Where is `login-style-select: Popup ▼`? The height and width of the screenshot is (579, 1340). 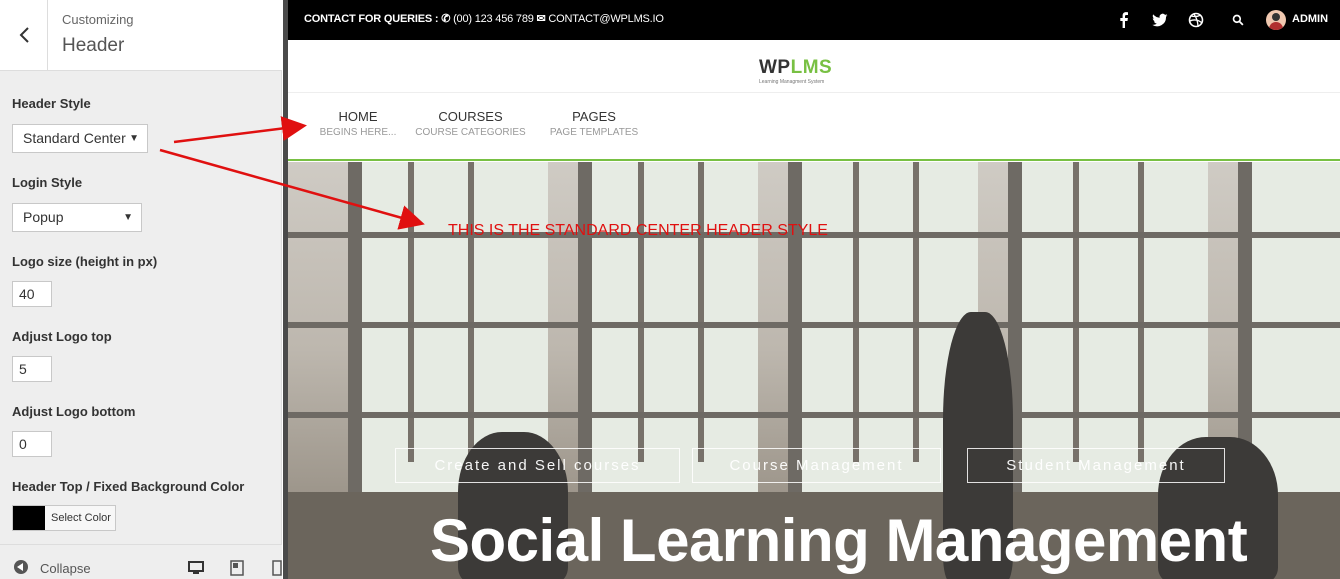
login-style-select: Popup ▼ is located at coordinates (77, 217).